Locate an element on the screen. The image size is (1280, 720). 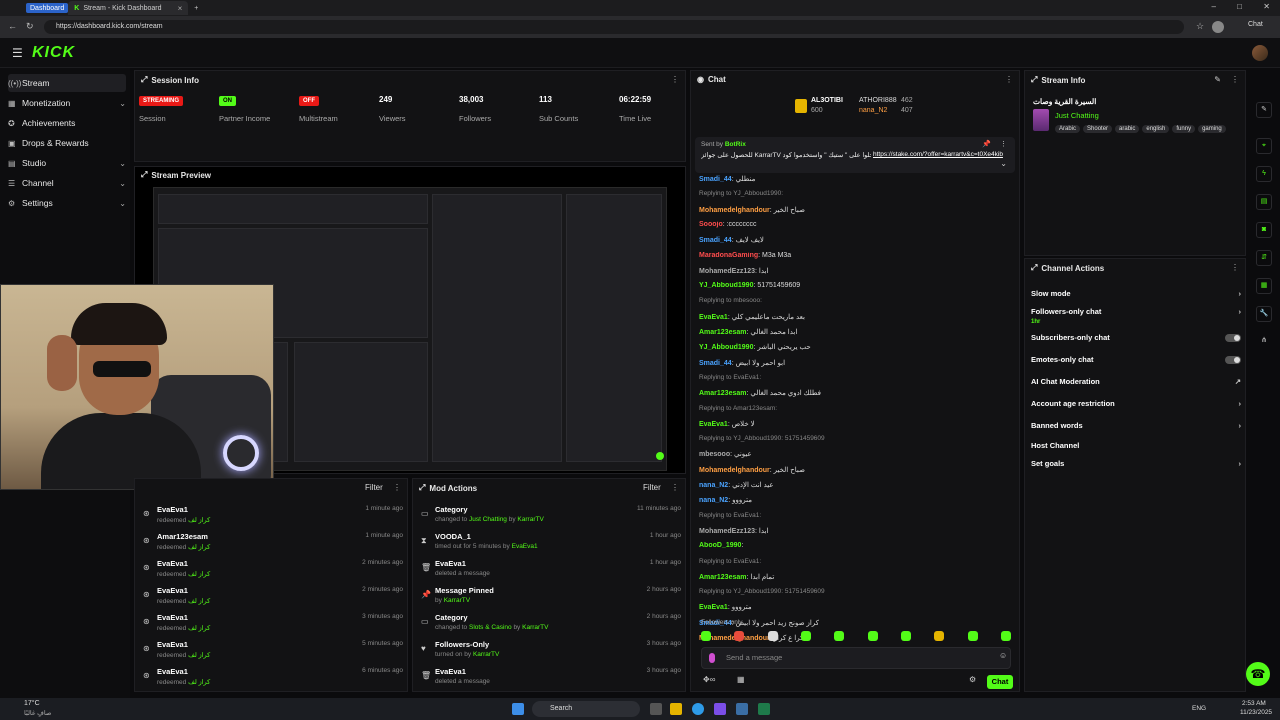
tag: english is located at coordinates (1156, 129).